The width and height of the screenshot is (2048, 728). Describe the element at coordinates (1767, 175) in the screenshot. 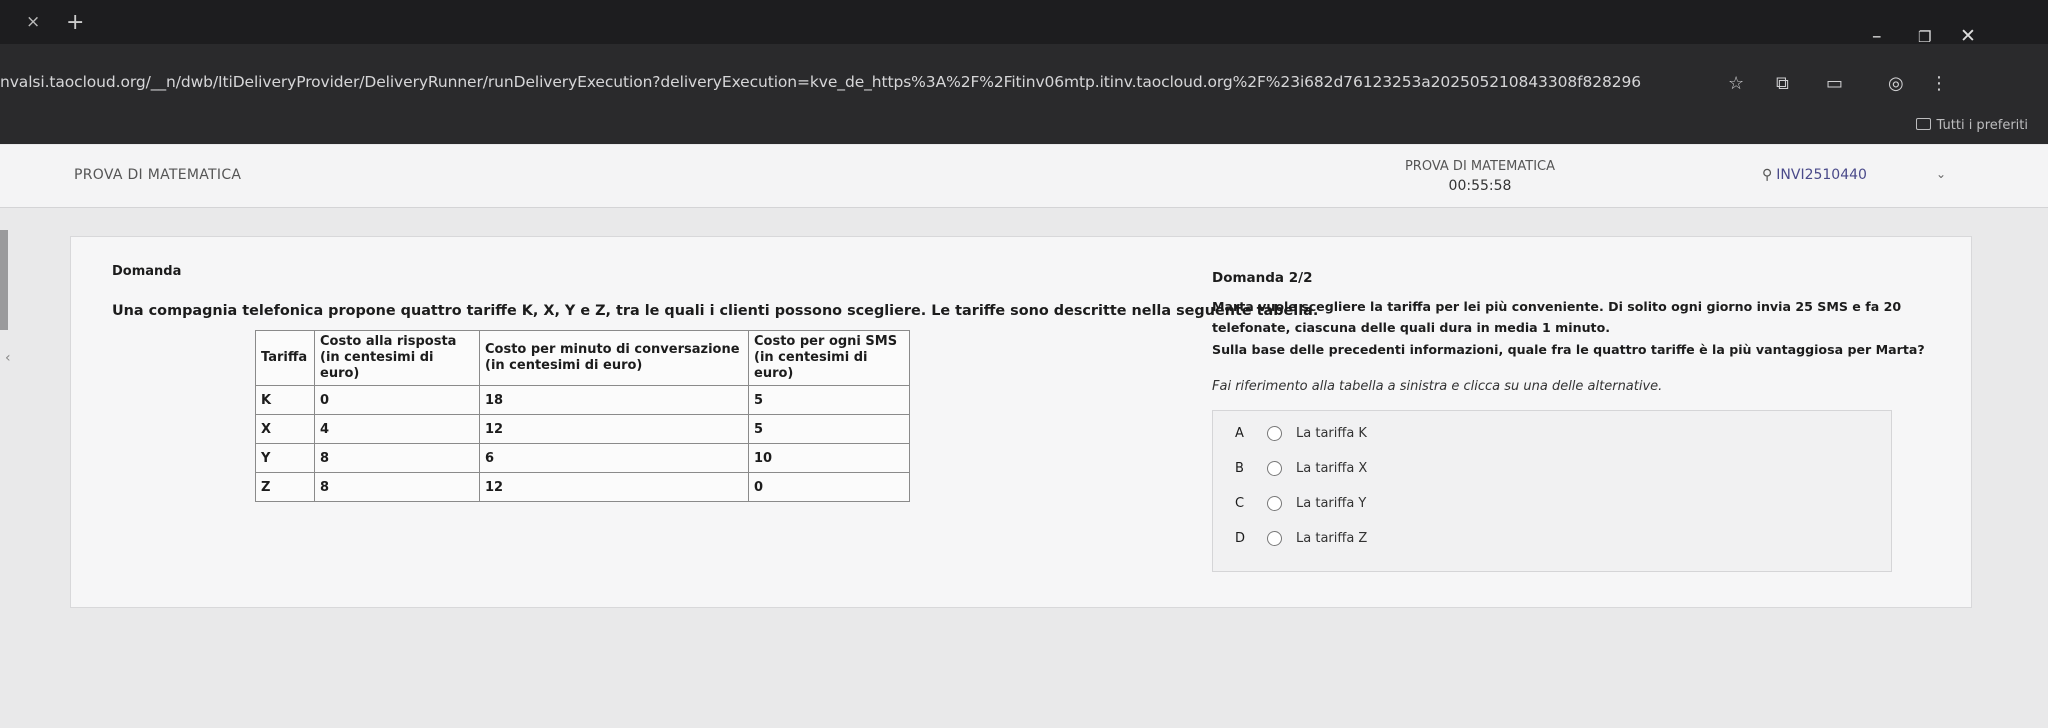

I see `user-icon: ⚲` at that location.